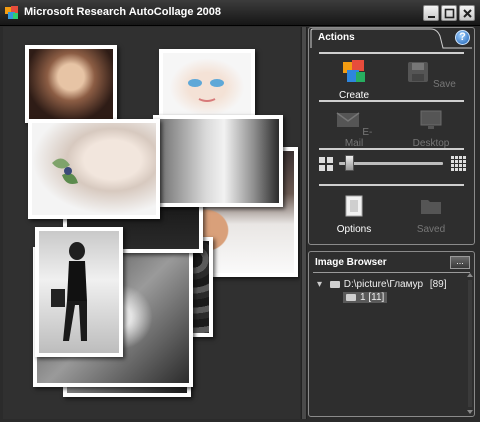  What do you see at coordinates (351, 262) in the screenshot?
I see `image-browser-title: Image Browser` at bounding box center [351, 262].